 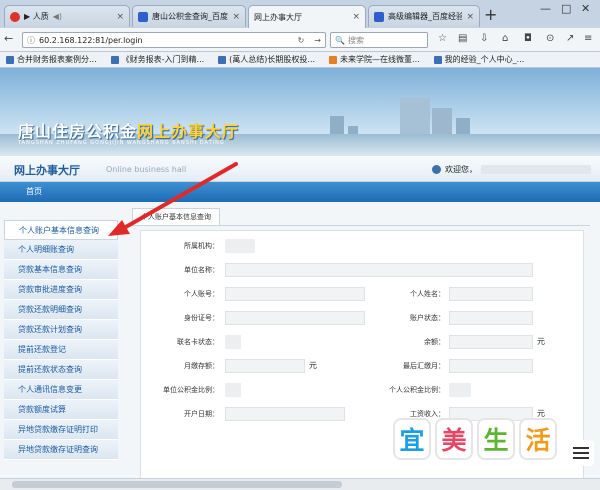 I want to click on star-icon: ☆, so click(x=442, y=38).